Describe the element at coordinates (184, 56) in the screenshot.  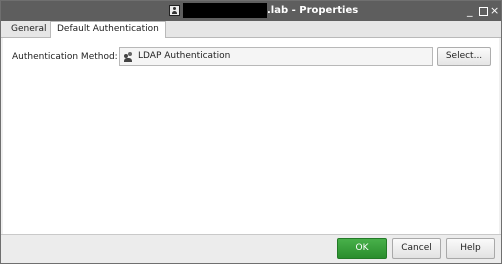
I see `authentication-method-value: LDAP Authentication` at that location.